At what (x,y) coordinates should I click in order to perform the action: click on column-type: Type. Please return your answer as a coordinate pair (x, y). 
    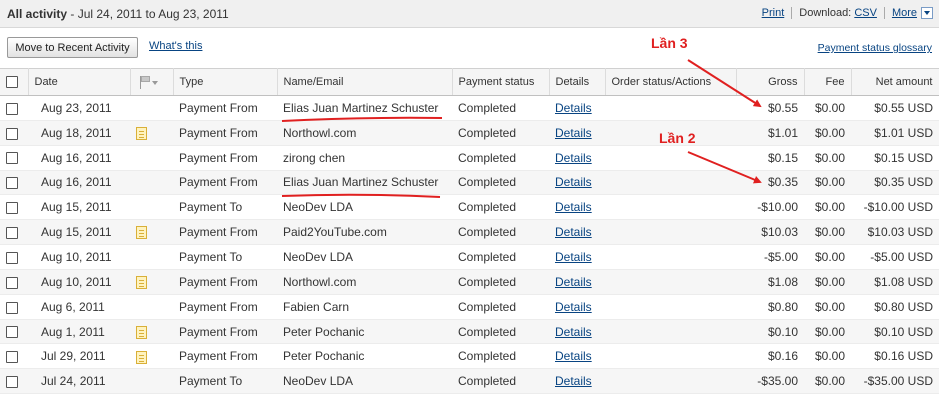
    Looking at the image, I should click on (225, 82).